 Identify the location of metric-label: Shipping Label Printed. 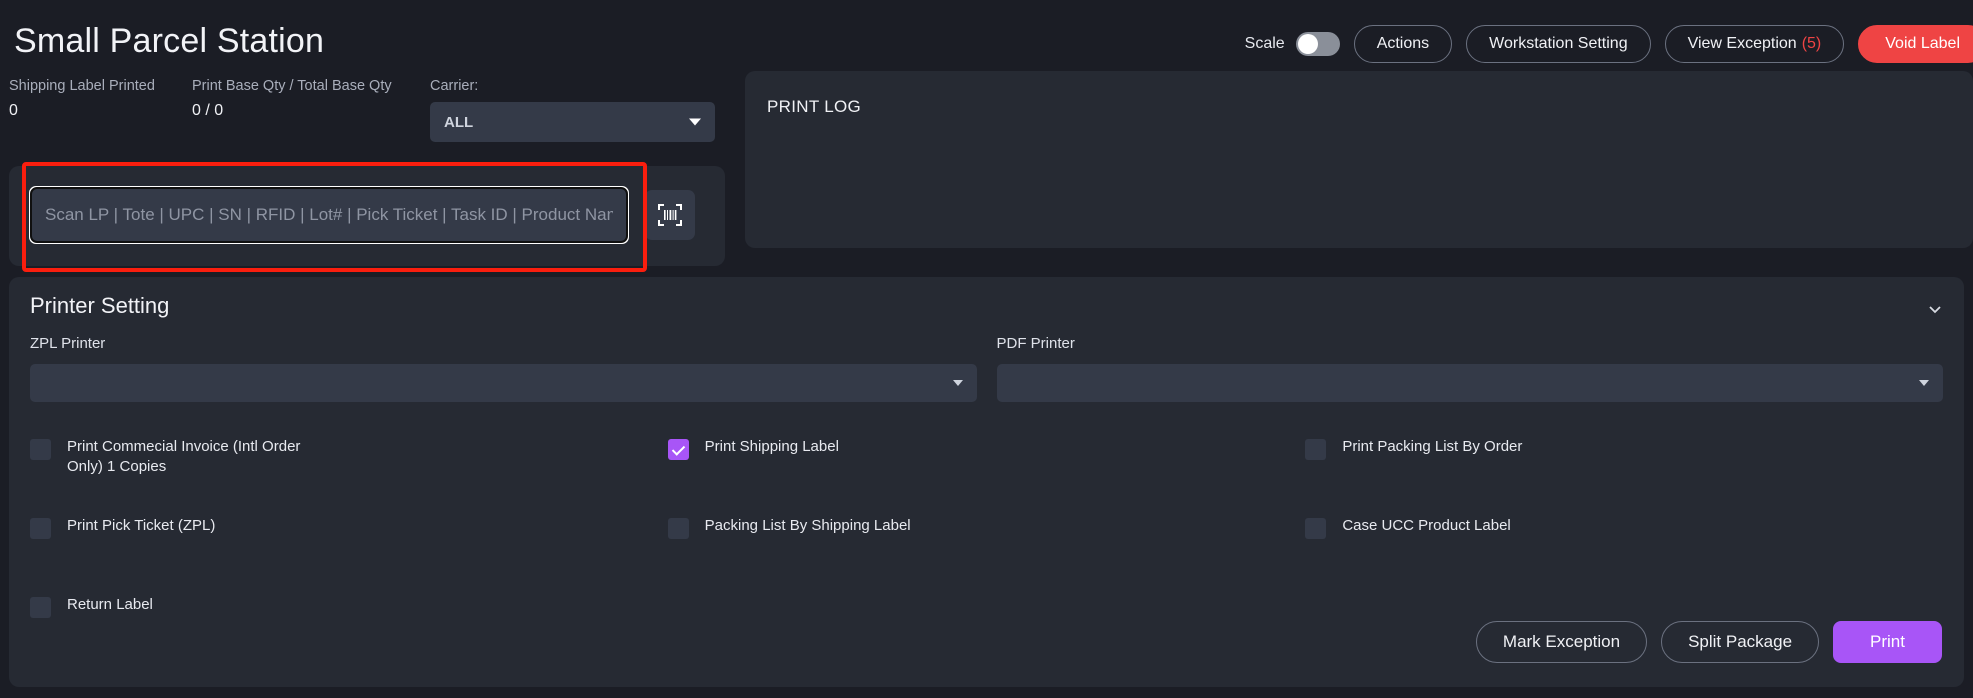
(82, 86).